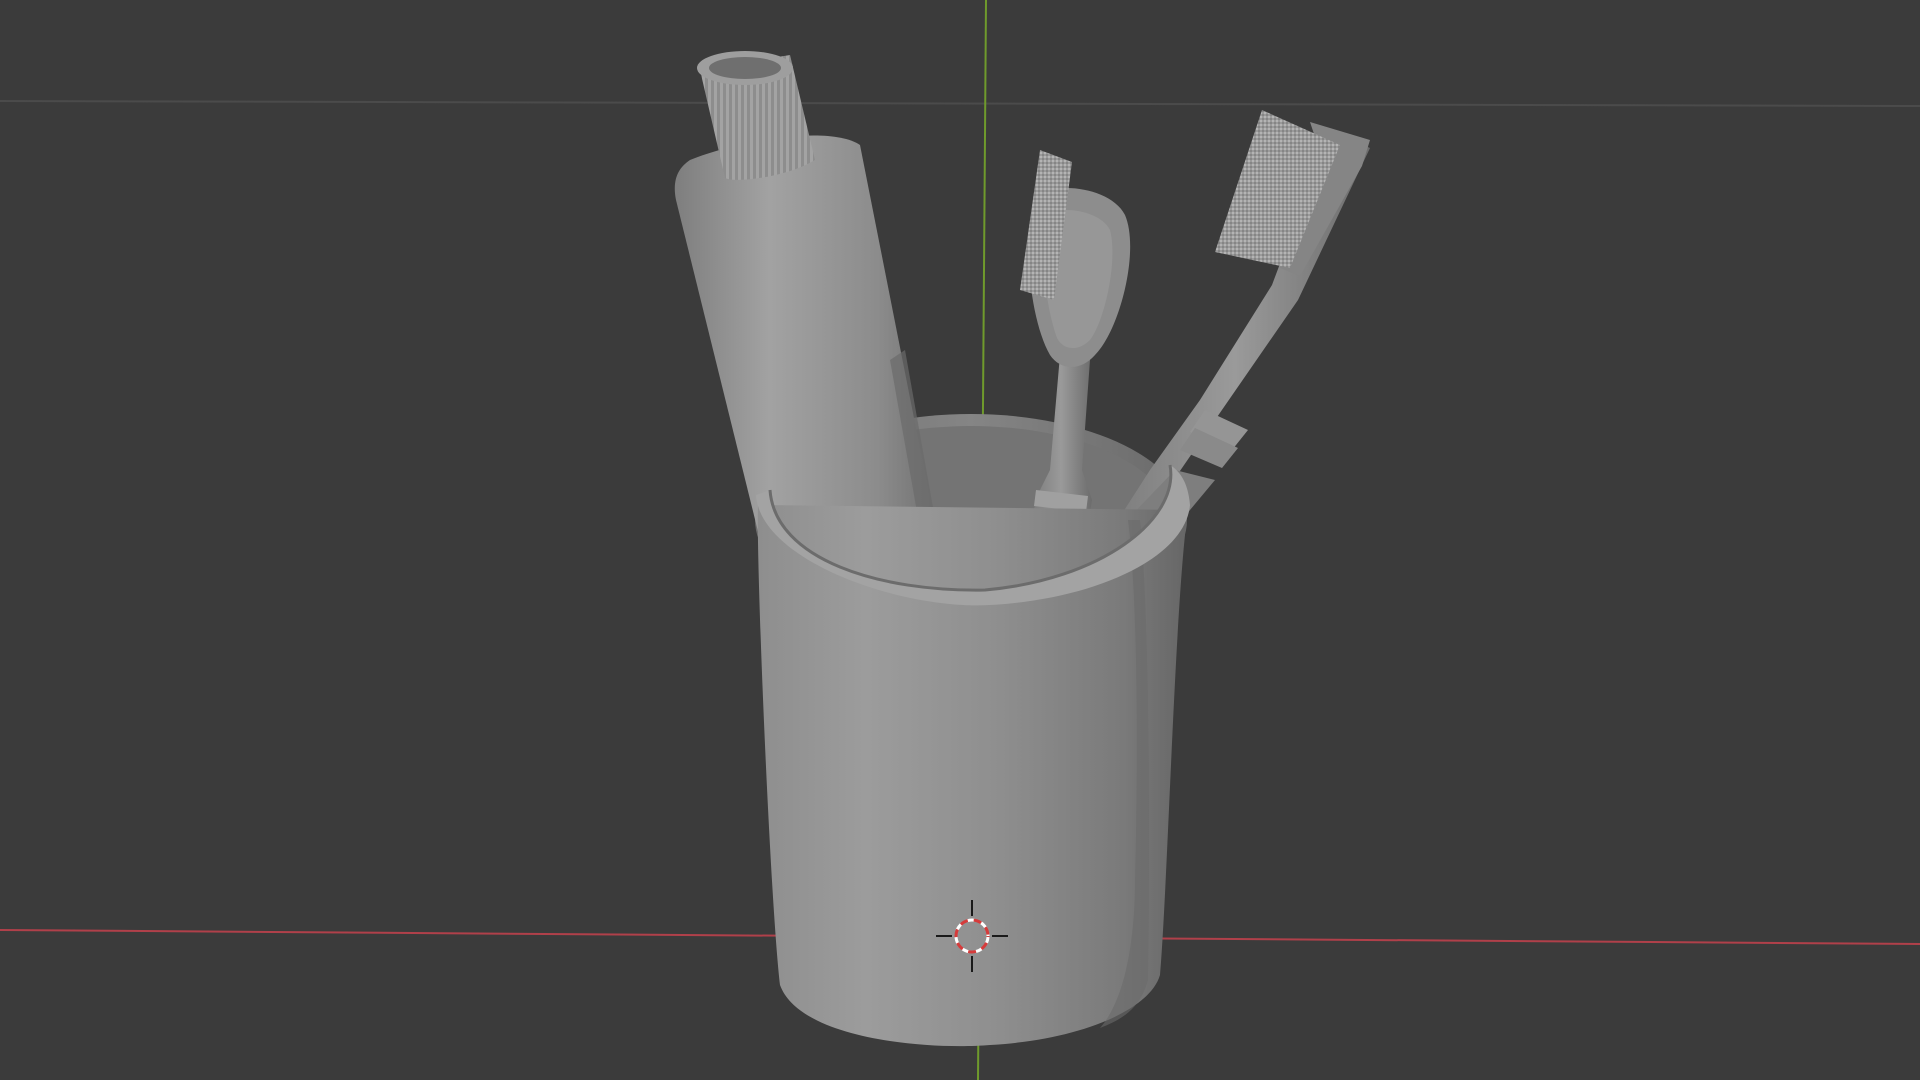 The height and width of the screenshot is (1080, 1920). What do you see at coordinates (1235, 340) in the screenshot?
I see `toothbrush-right` at bounding box center [1235, 340].